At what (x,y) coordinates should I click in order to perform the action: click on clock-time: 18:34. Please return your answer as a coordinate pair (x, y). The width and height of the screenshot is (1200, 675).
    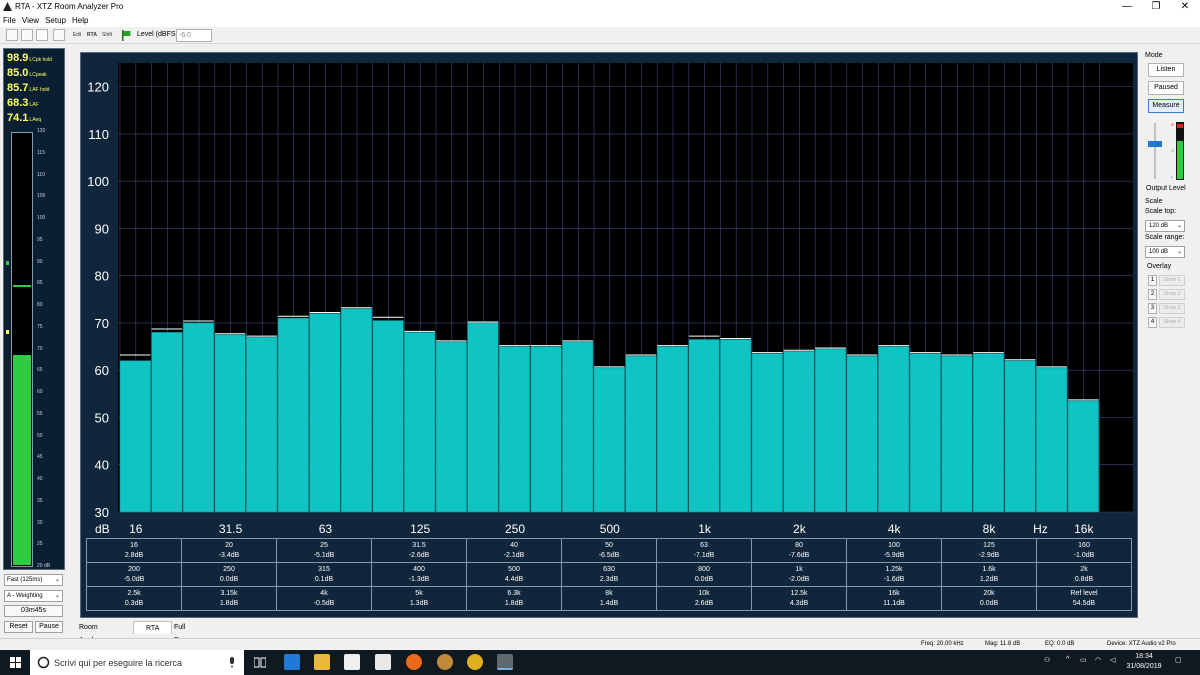
    Looking at the image, I should click on (1144, 656).